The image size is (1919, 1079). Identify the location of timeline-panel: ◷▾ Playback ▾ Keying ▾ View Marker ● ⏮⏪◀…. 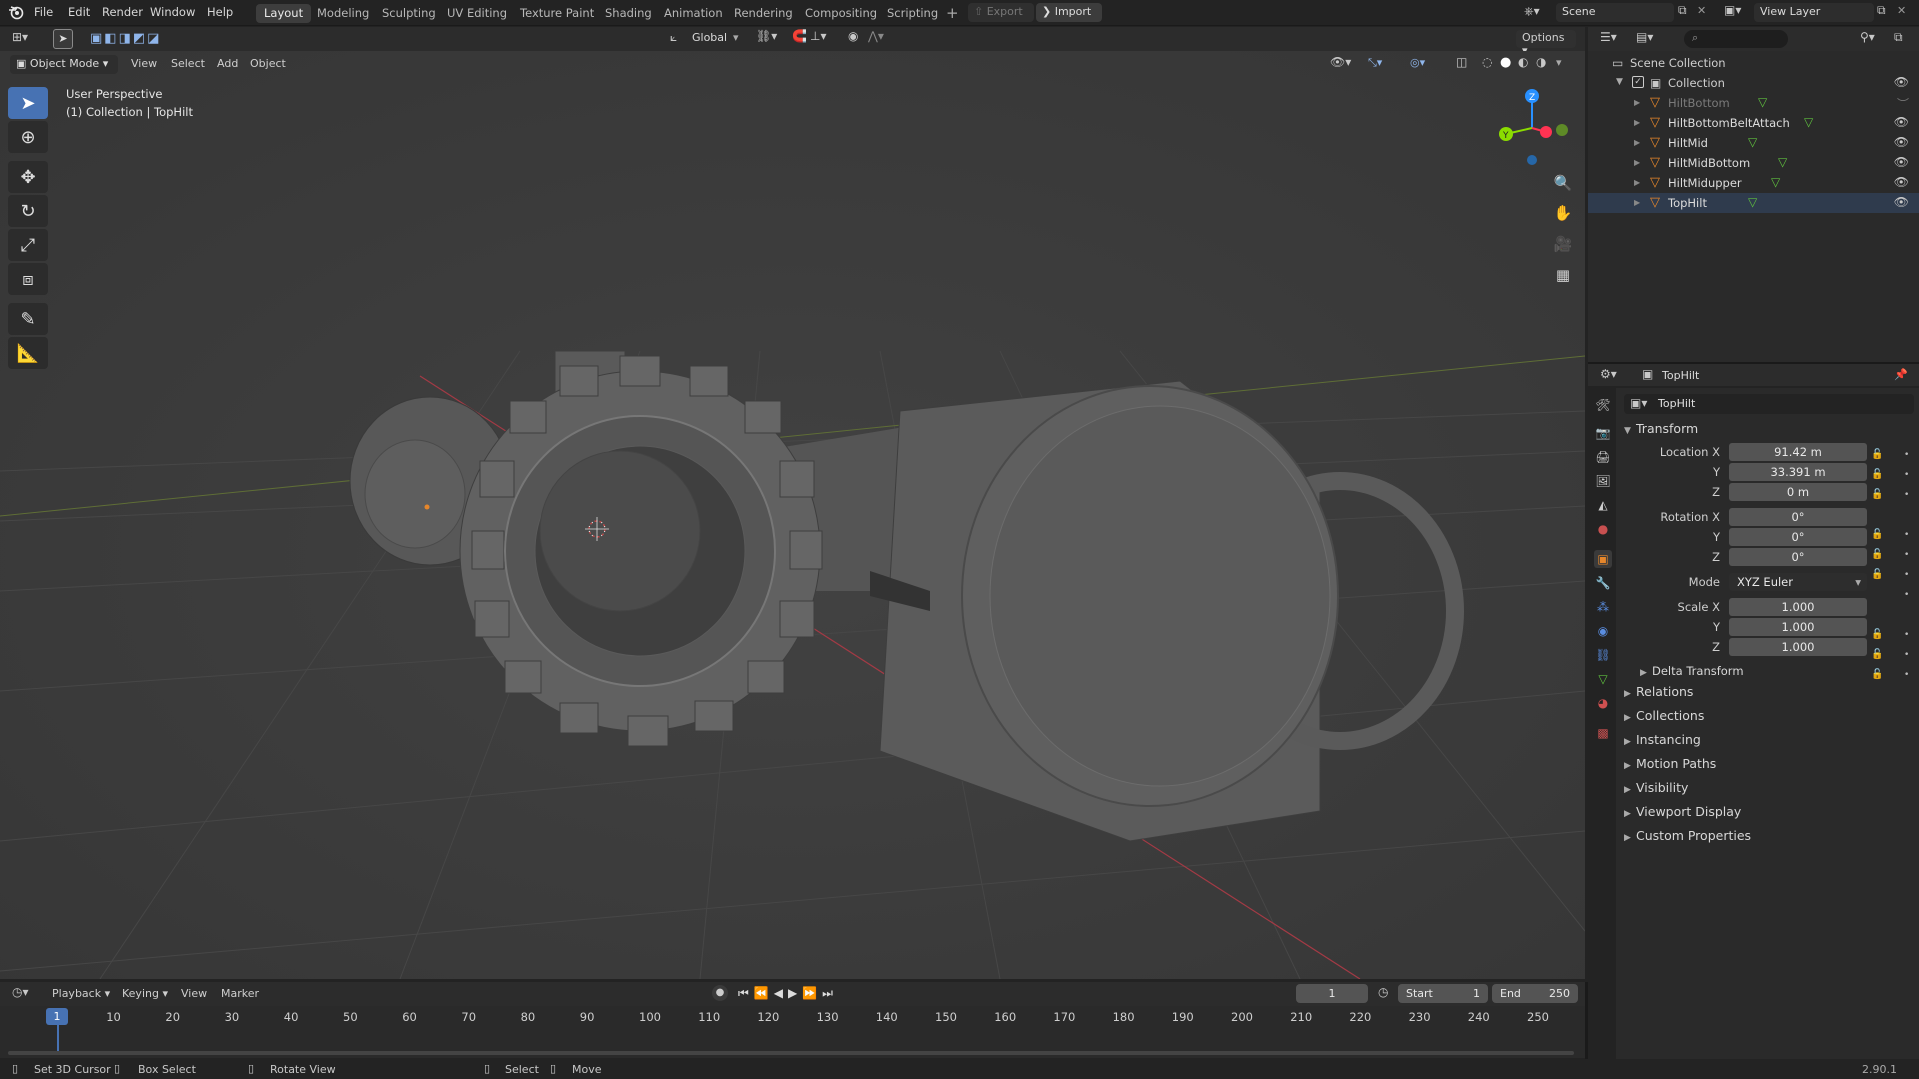
(792, 1020).